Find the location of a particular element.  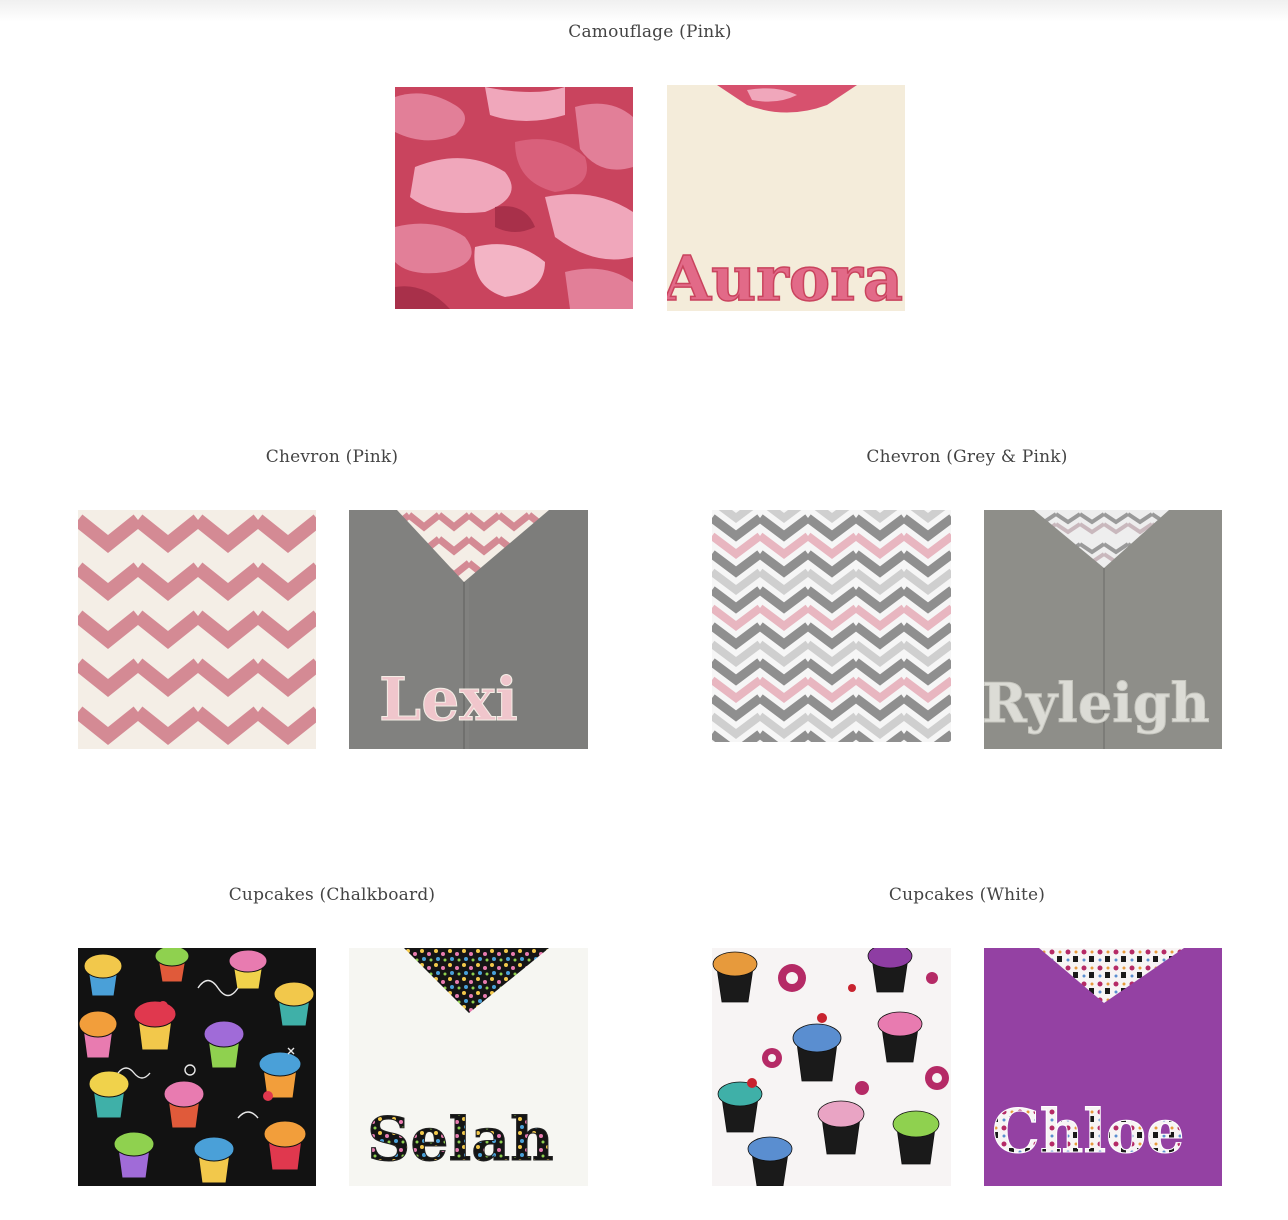

fabric-swatch-chevron-grey-pink is located at coordinates (831, 626).